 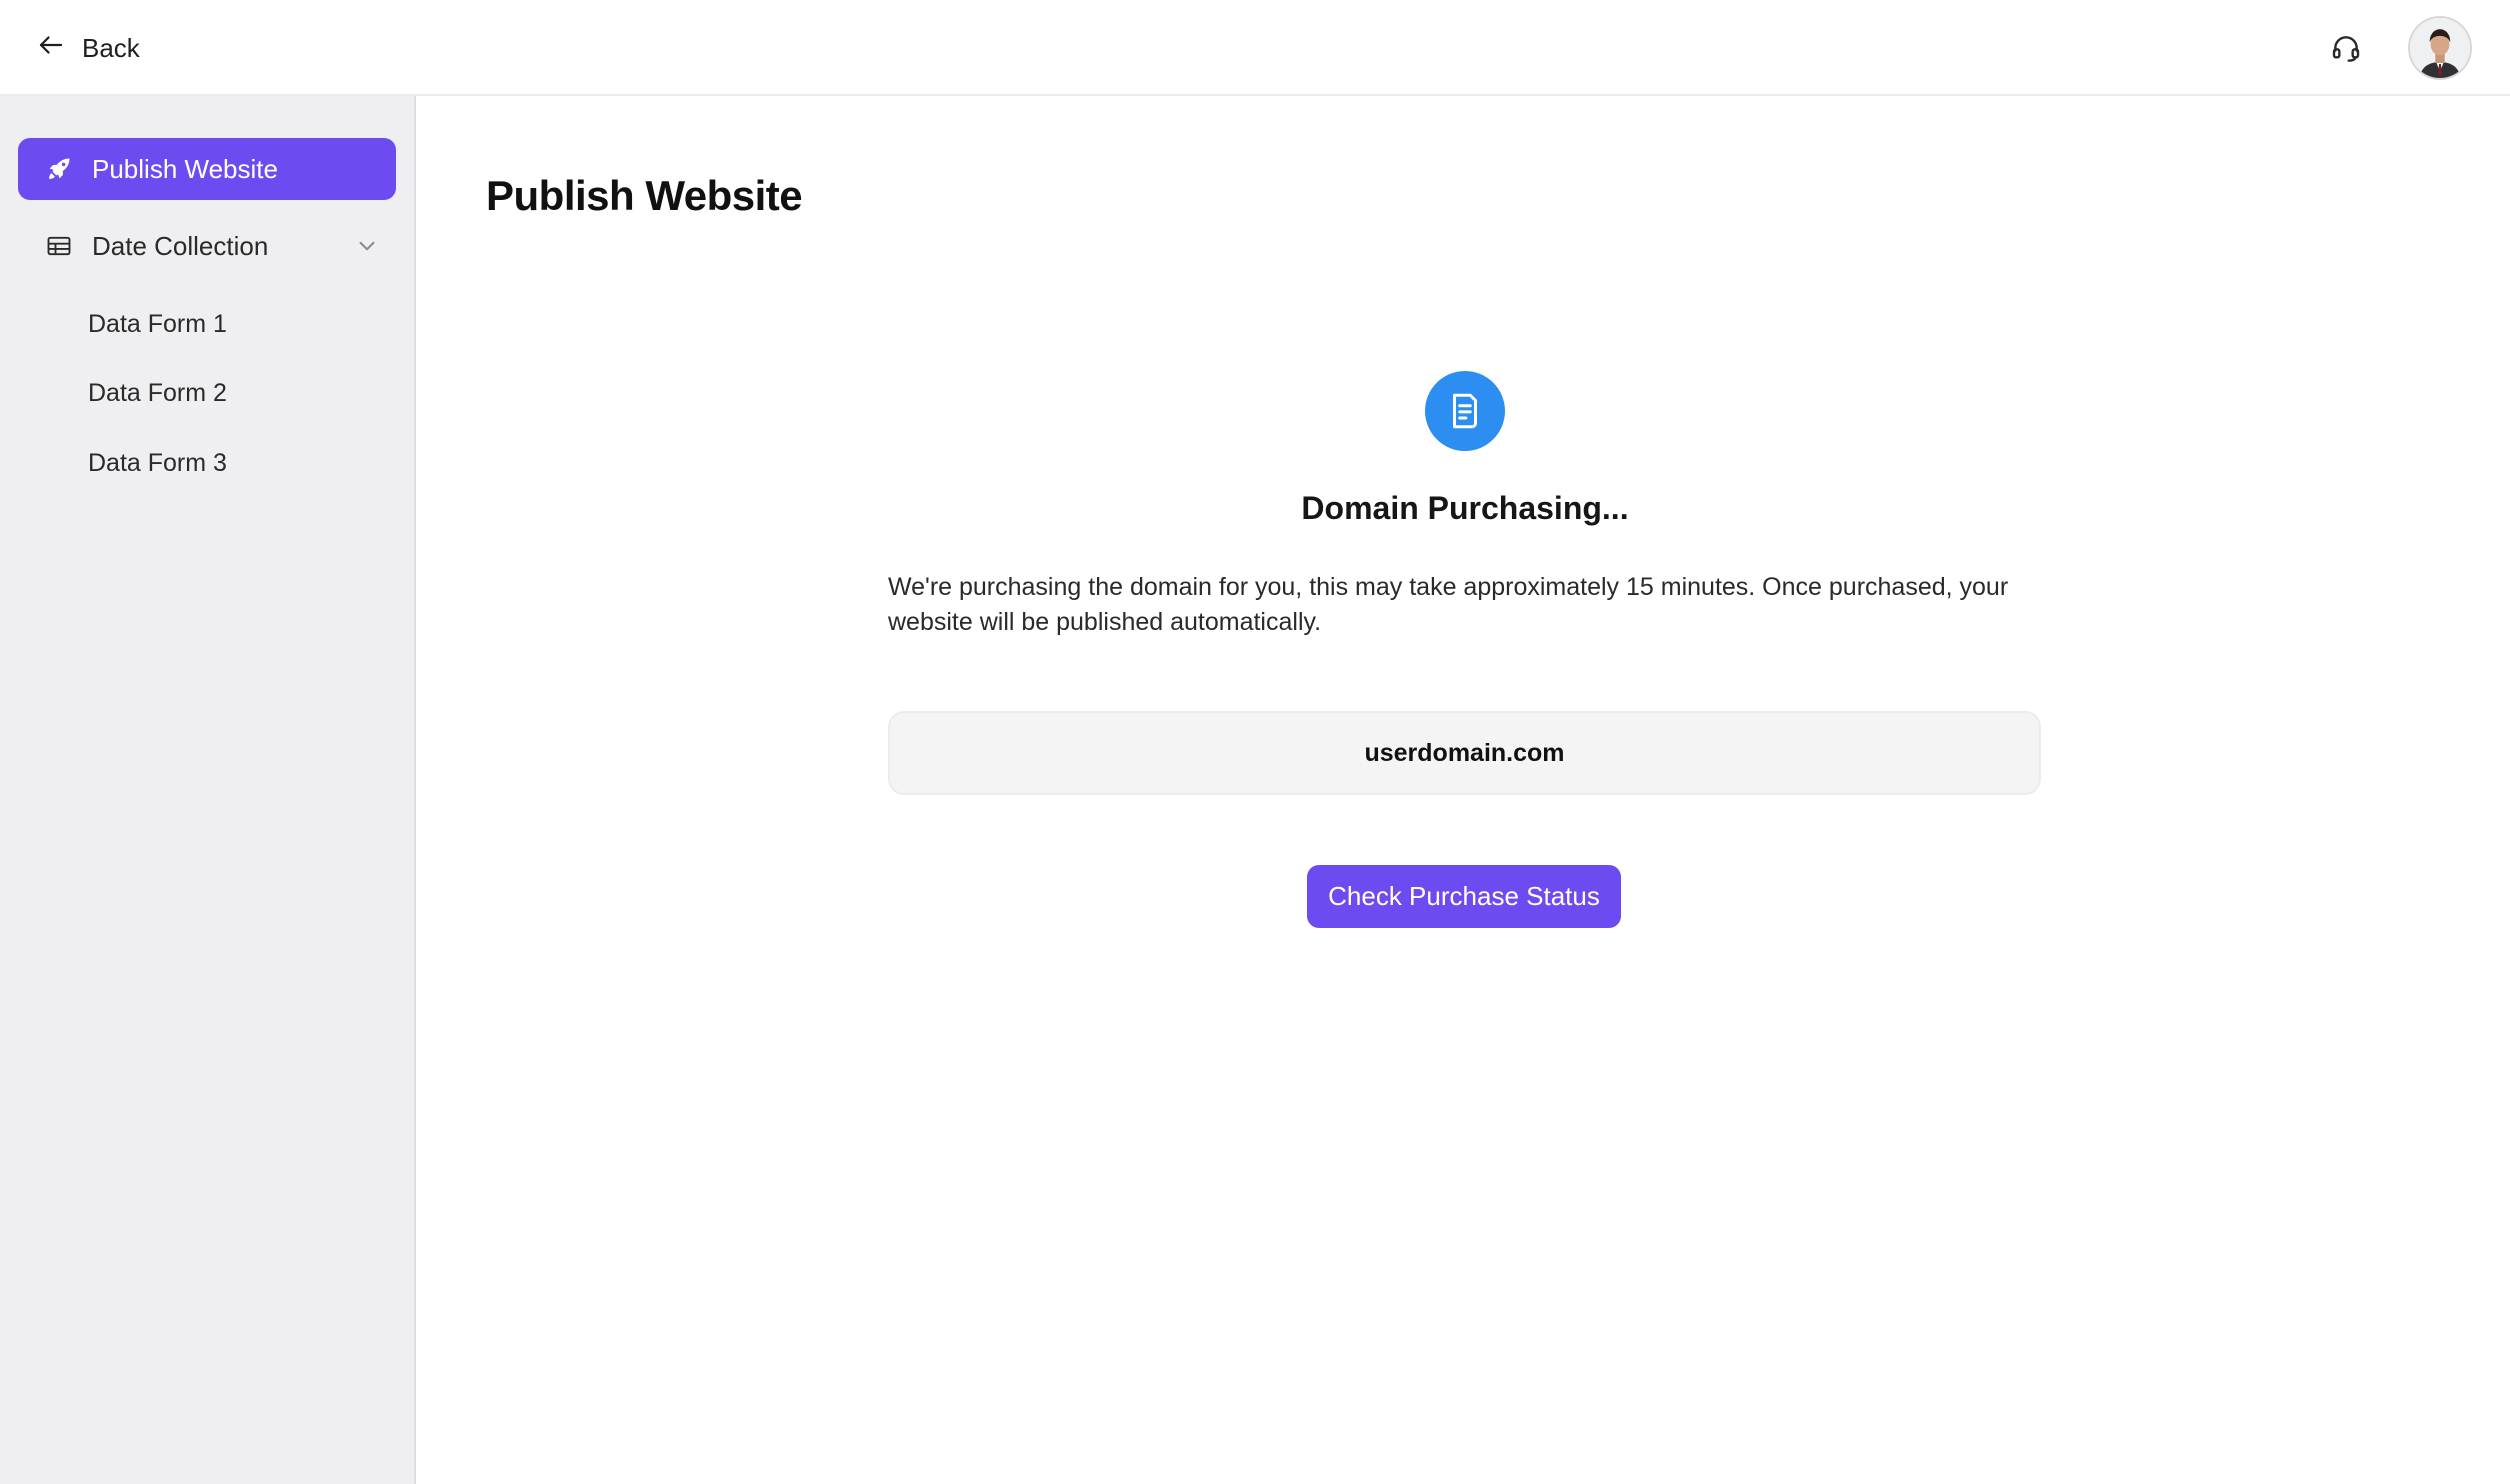 What do you see at coordinates (157, 324) in the screenshot?
I see `sidebar-subitem-data-form-1: Data Form 1` at bounding box center [157, 324].